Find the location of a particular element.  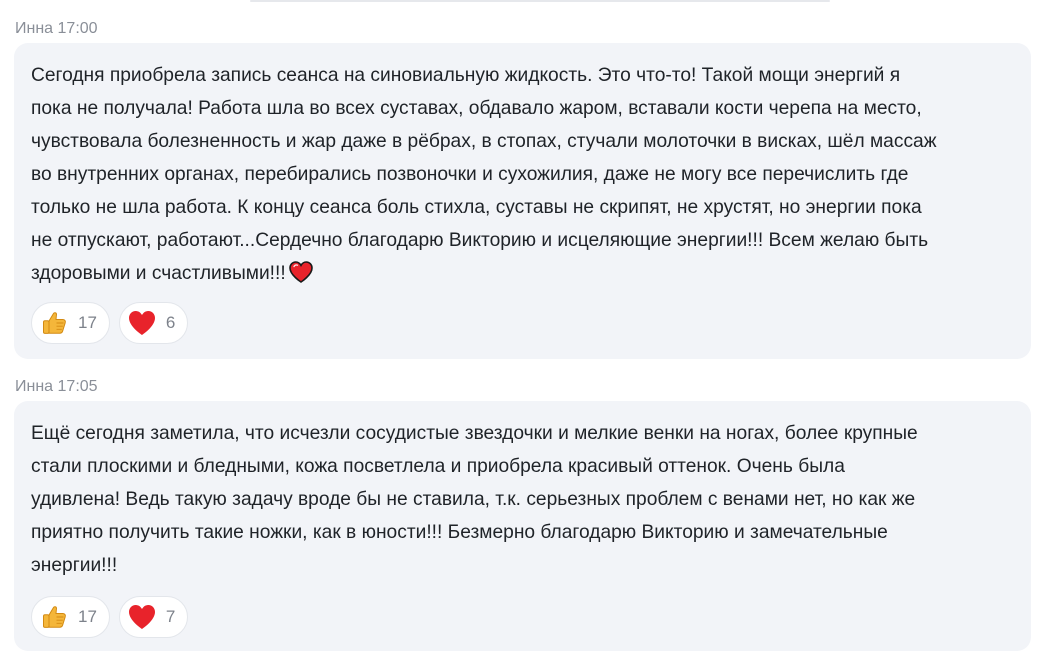

message-meta: Инна 17:05 is located at coordinates (522, 387).